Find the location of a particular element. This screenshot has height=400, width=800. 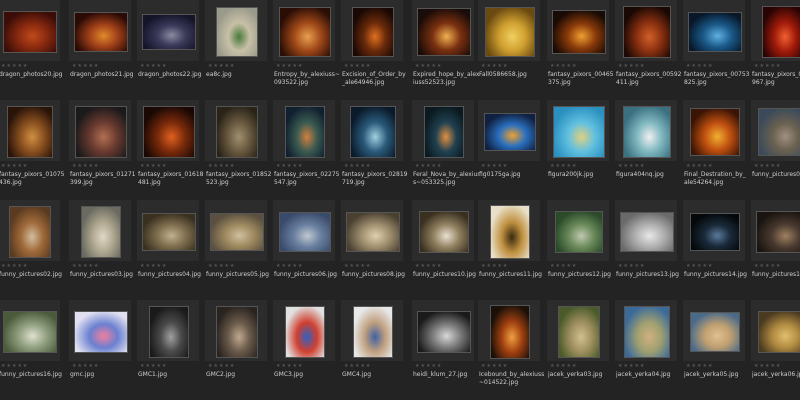

thumbnail-item: ★★★★★ funny_pictures12.jpg is located at coordinates (580, 250).